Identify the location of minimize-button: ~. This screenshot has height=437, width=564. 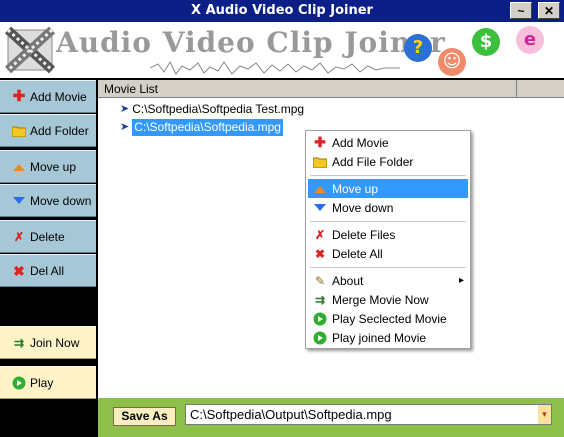
(521, 10).